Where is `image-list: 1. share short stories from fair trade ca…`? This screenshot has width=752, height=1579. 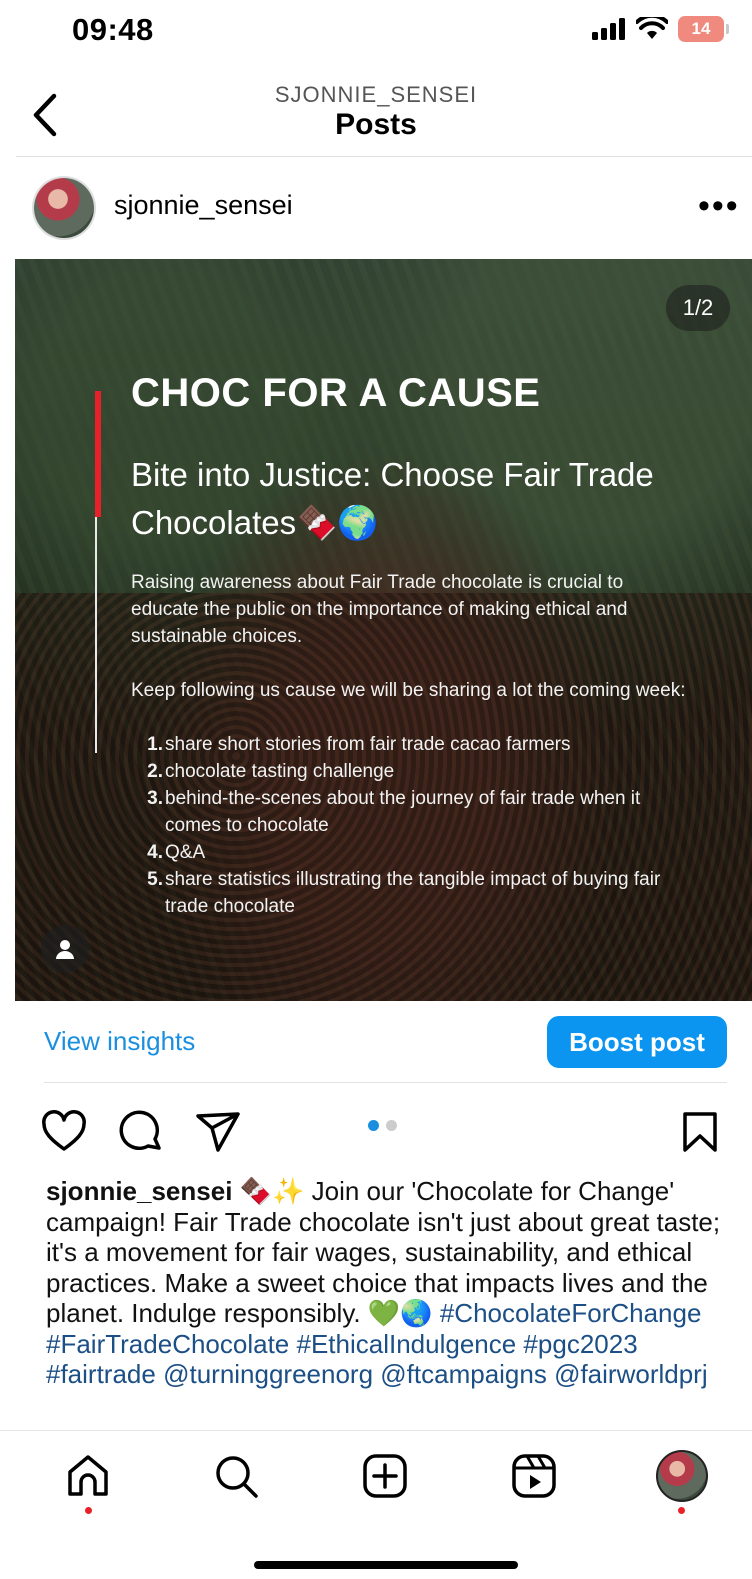 image-list: 1. share short stories from fair trade ca… is located at coordinates (411, 825).